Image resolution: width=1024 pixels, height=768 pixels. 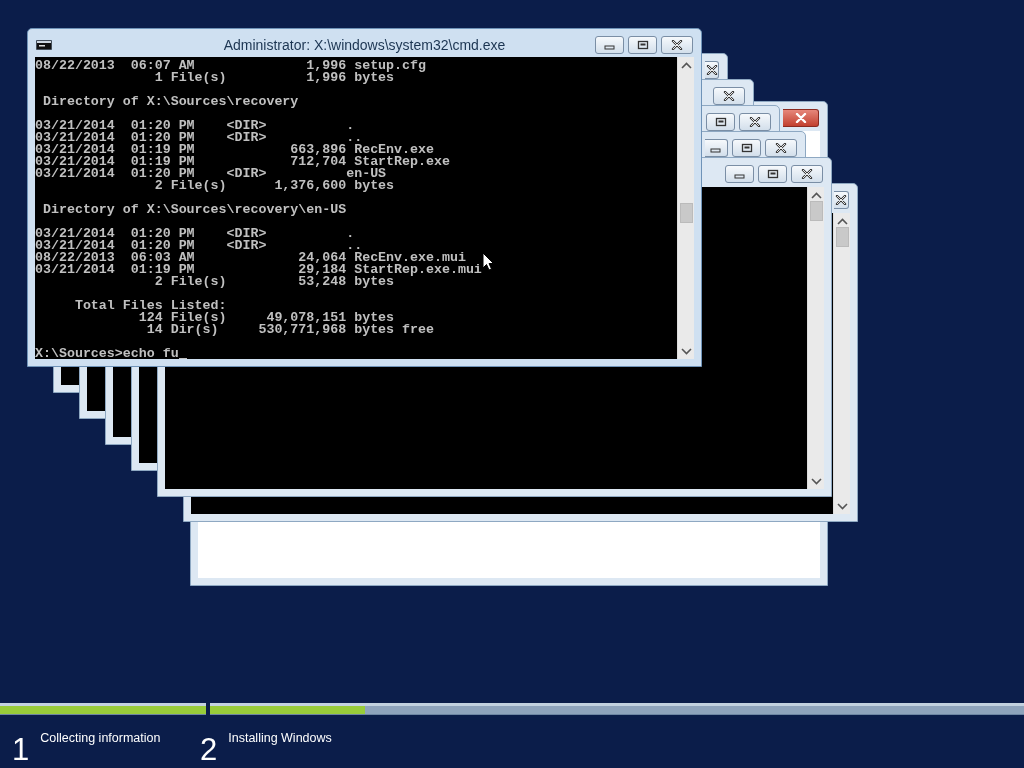 I want to click on command-text: X:\Sources>echo fu, so click(x=107, y=353).